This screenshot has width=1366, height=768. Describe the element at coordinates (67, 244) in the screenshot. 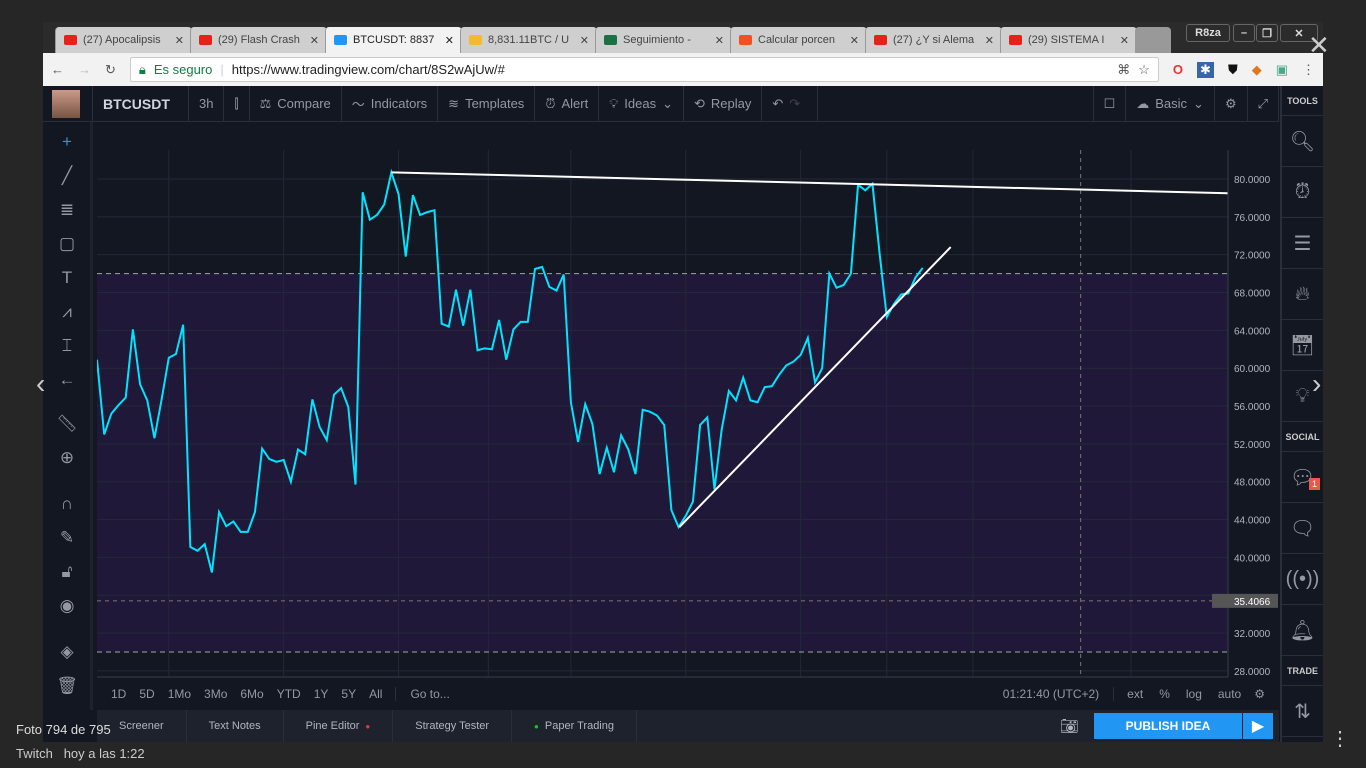

I see `rectangle-icon: ▢` at that location.